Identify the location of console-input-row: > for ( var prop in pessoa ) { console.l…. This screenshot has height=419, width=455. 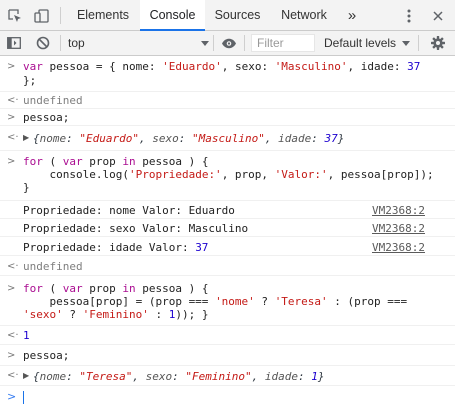
(227, 176).